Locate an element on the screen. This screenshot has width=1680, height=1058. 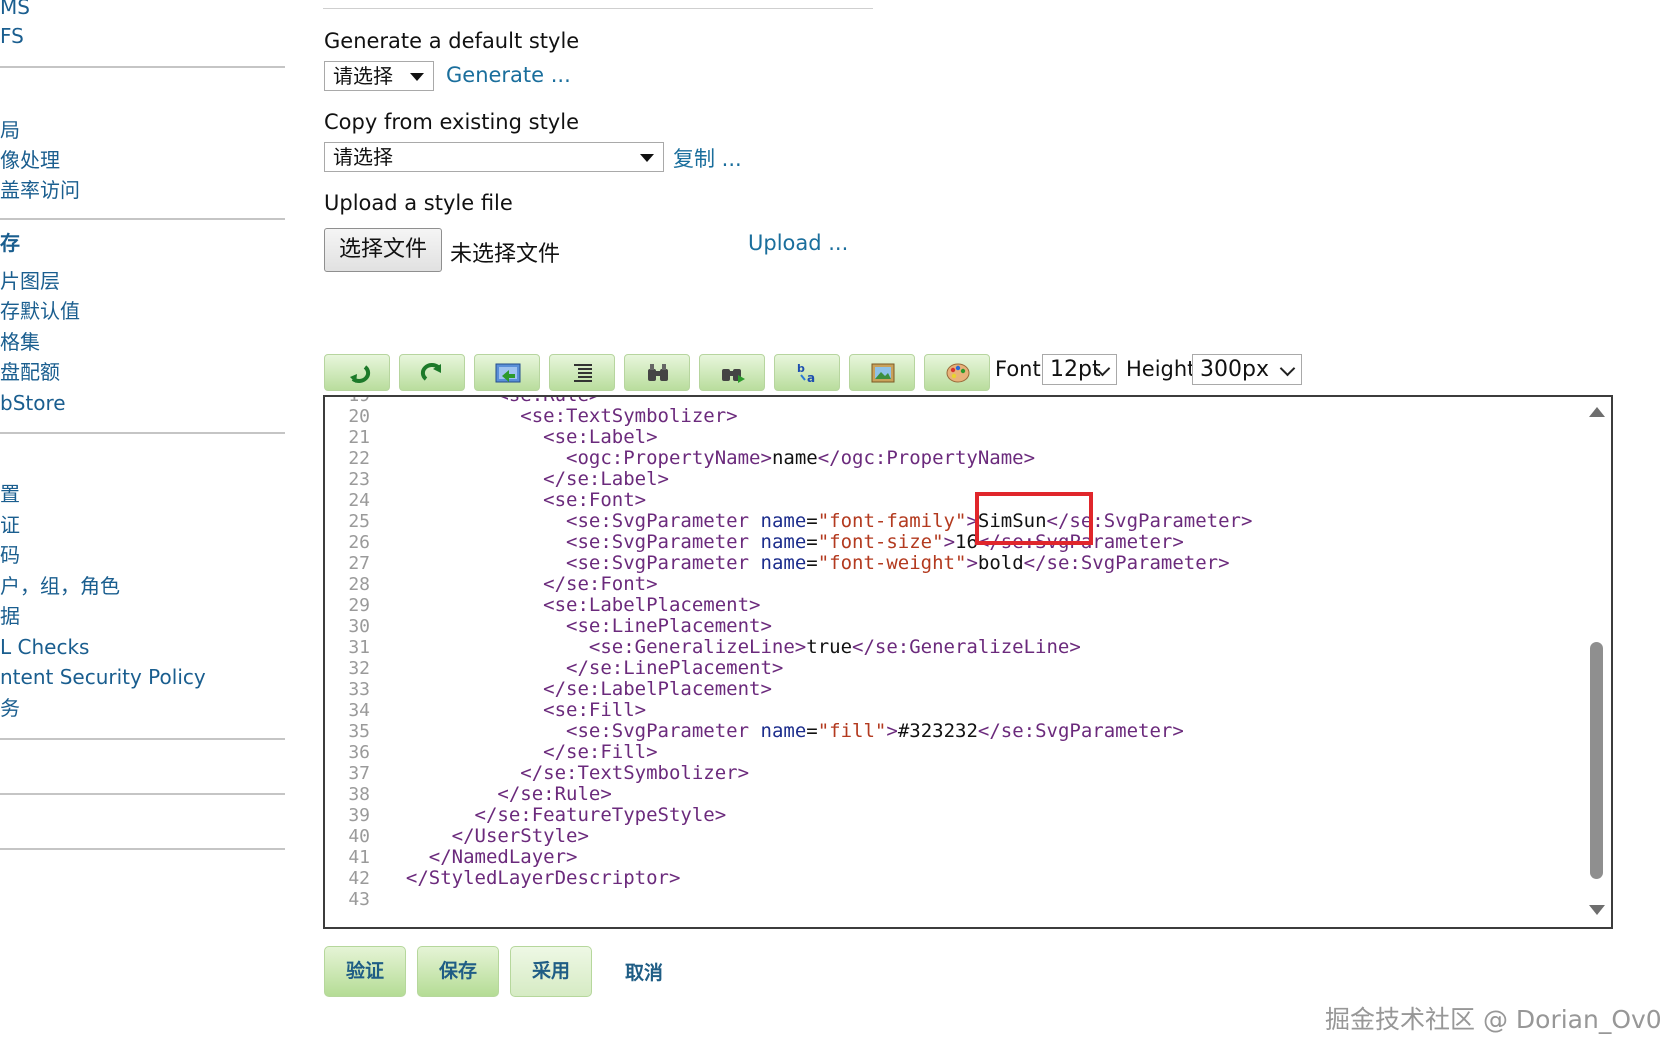
scroll-down-arrow-icon is located at coordinates (1597, 910).